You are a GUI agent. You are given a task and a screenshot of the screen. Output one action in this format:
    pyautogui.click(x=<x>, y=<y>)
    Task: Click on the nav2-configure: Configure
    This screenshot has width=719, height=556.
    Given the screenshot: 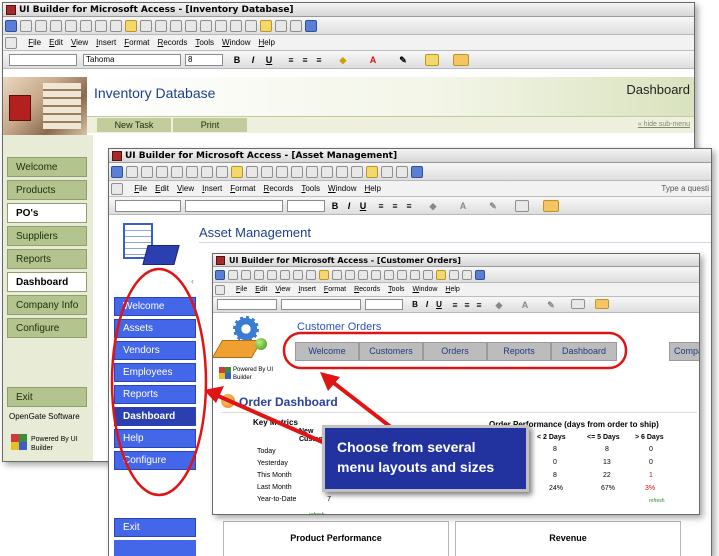 What is the action you would take?
    pyautogui.click(x=155, y=460)
    